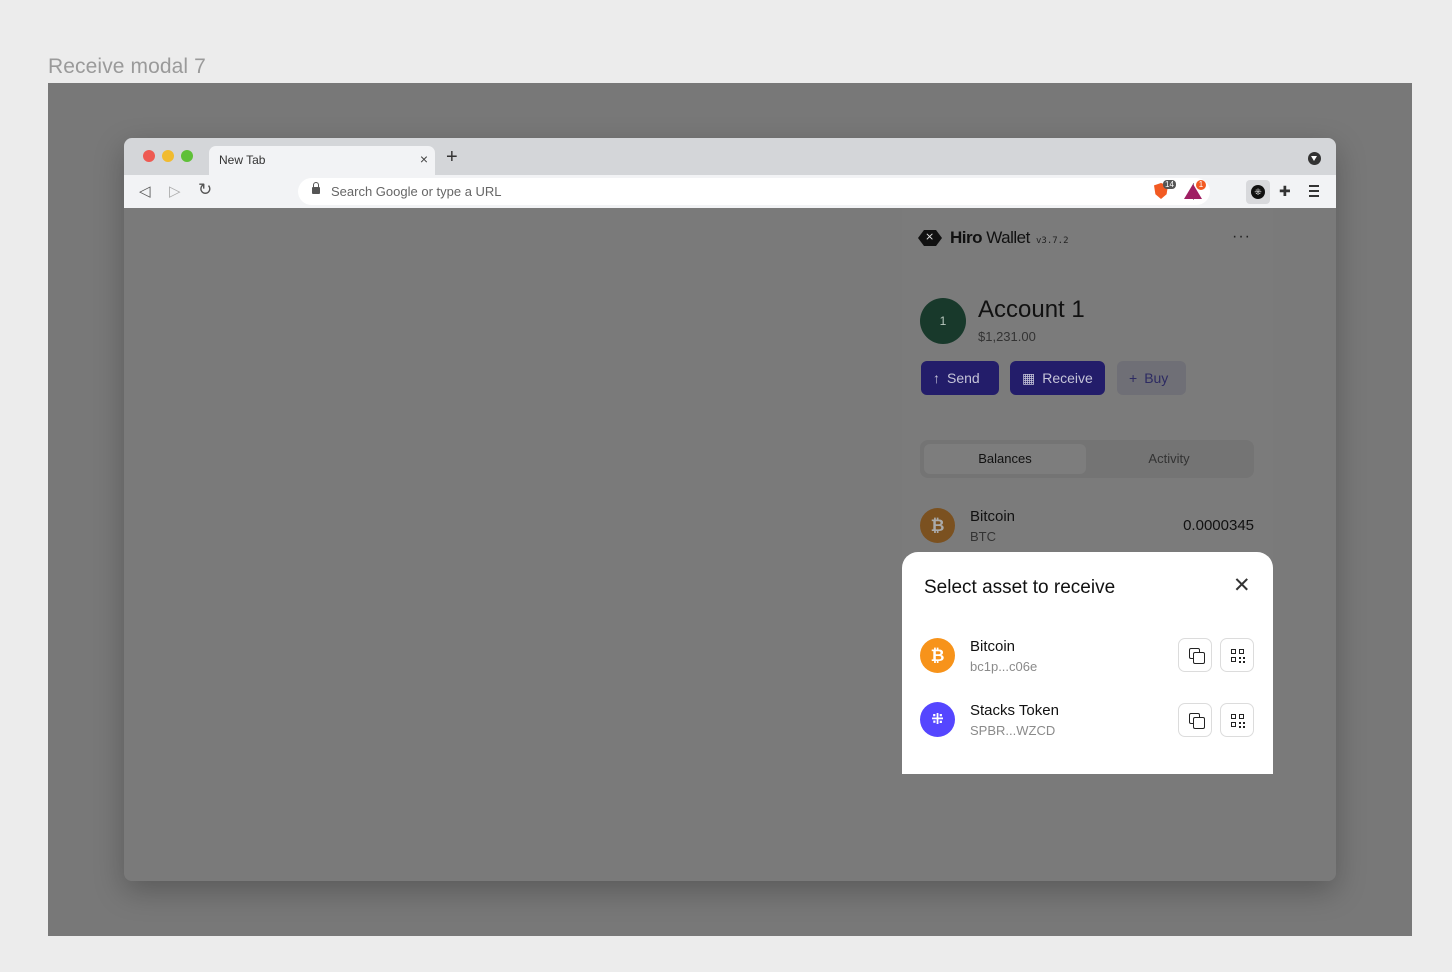 This screenshot has height=972, width=1452. Describe the element at coordinates (937, 719) in the screenshot. I see `stacks-icon: ⁜` at that location.